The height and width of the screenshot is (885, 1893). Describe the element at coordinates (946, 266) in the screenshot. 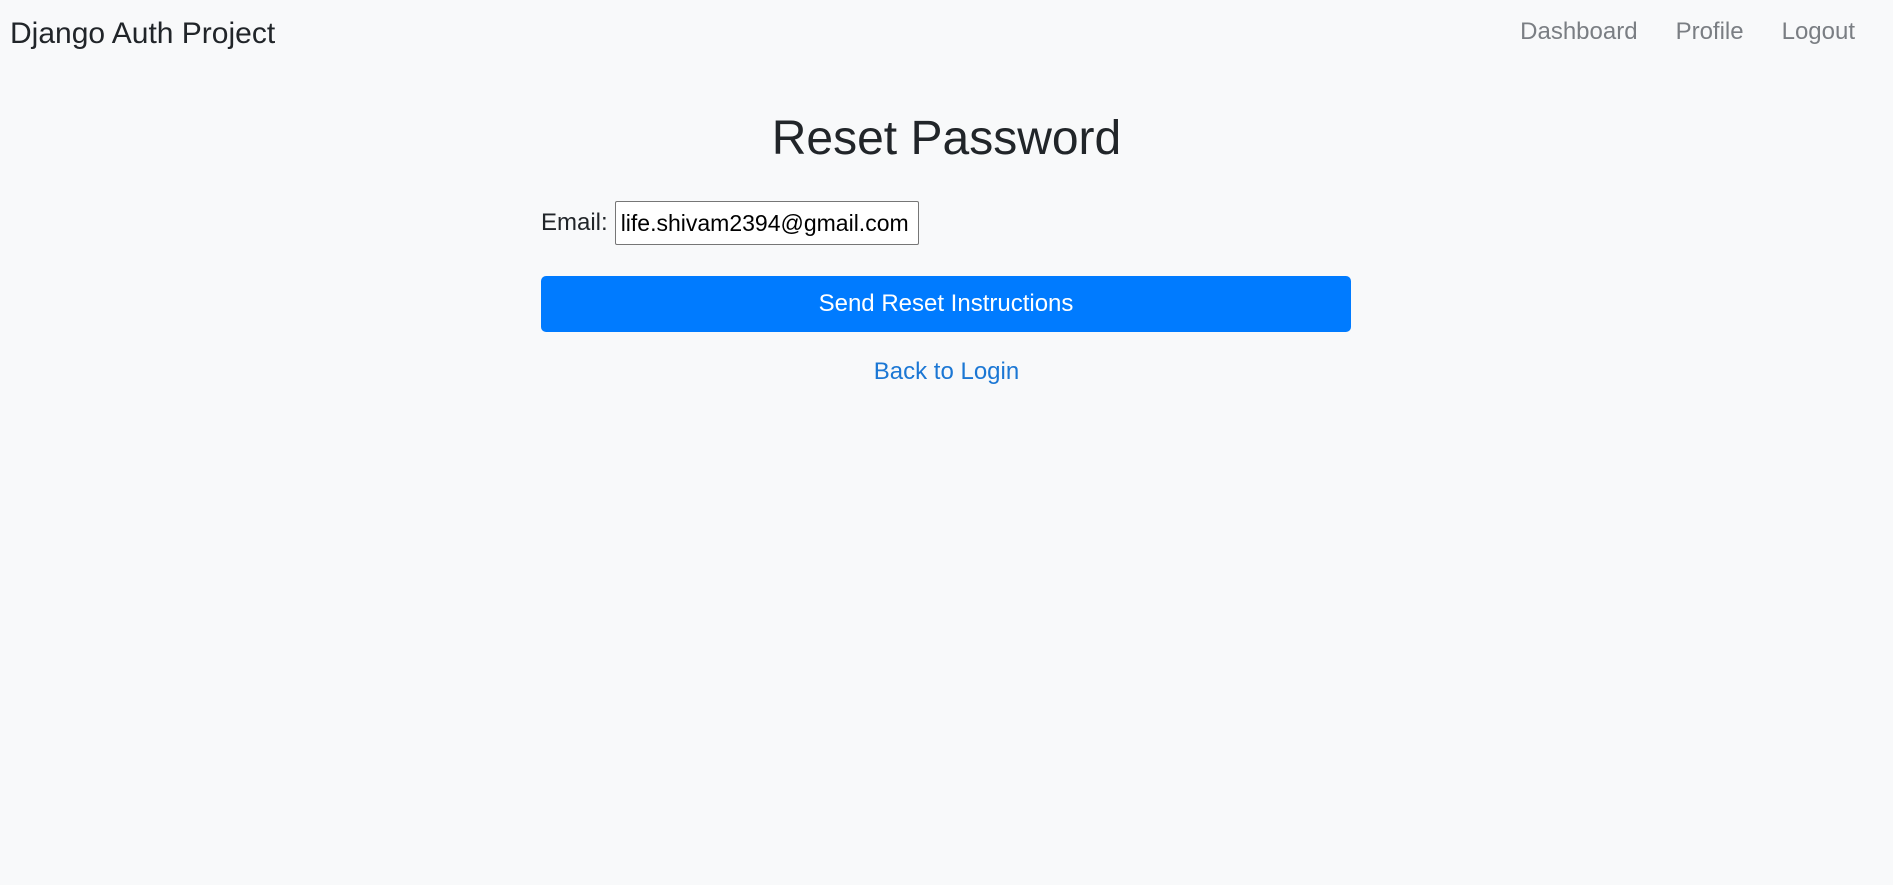

I see `reset-password-form: Email: Send Reset Instructions` at that location.